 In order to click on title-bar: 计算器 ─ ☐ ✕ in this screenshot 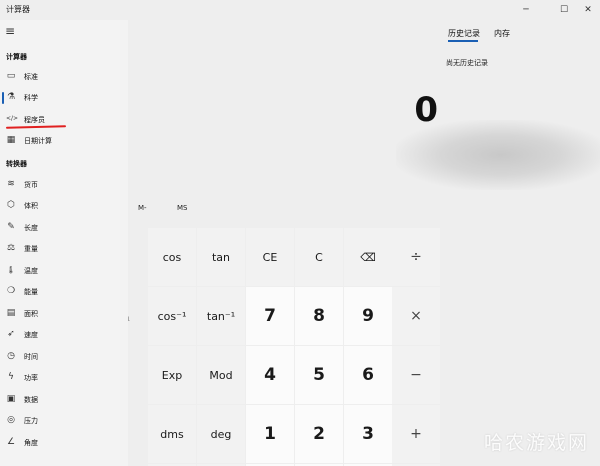, I will do `click(300, 10)`.